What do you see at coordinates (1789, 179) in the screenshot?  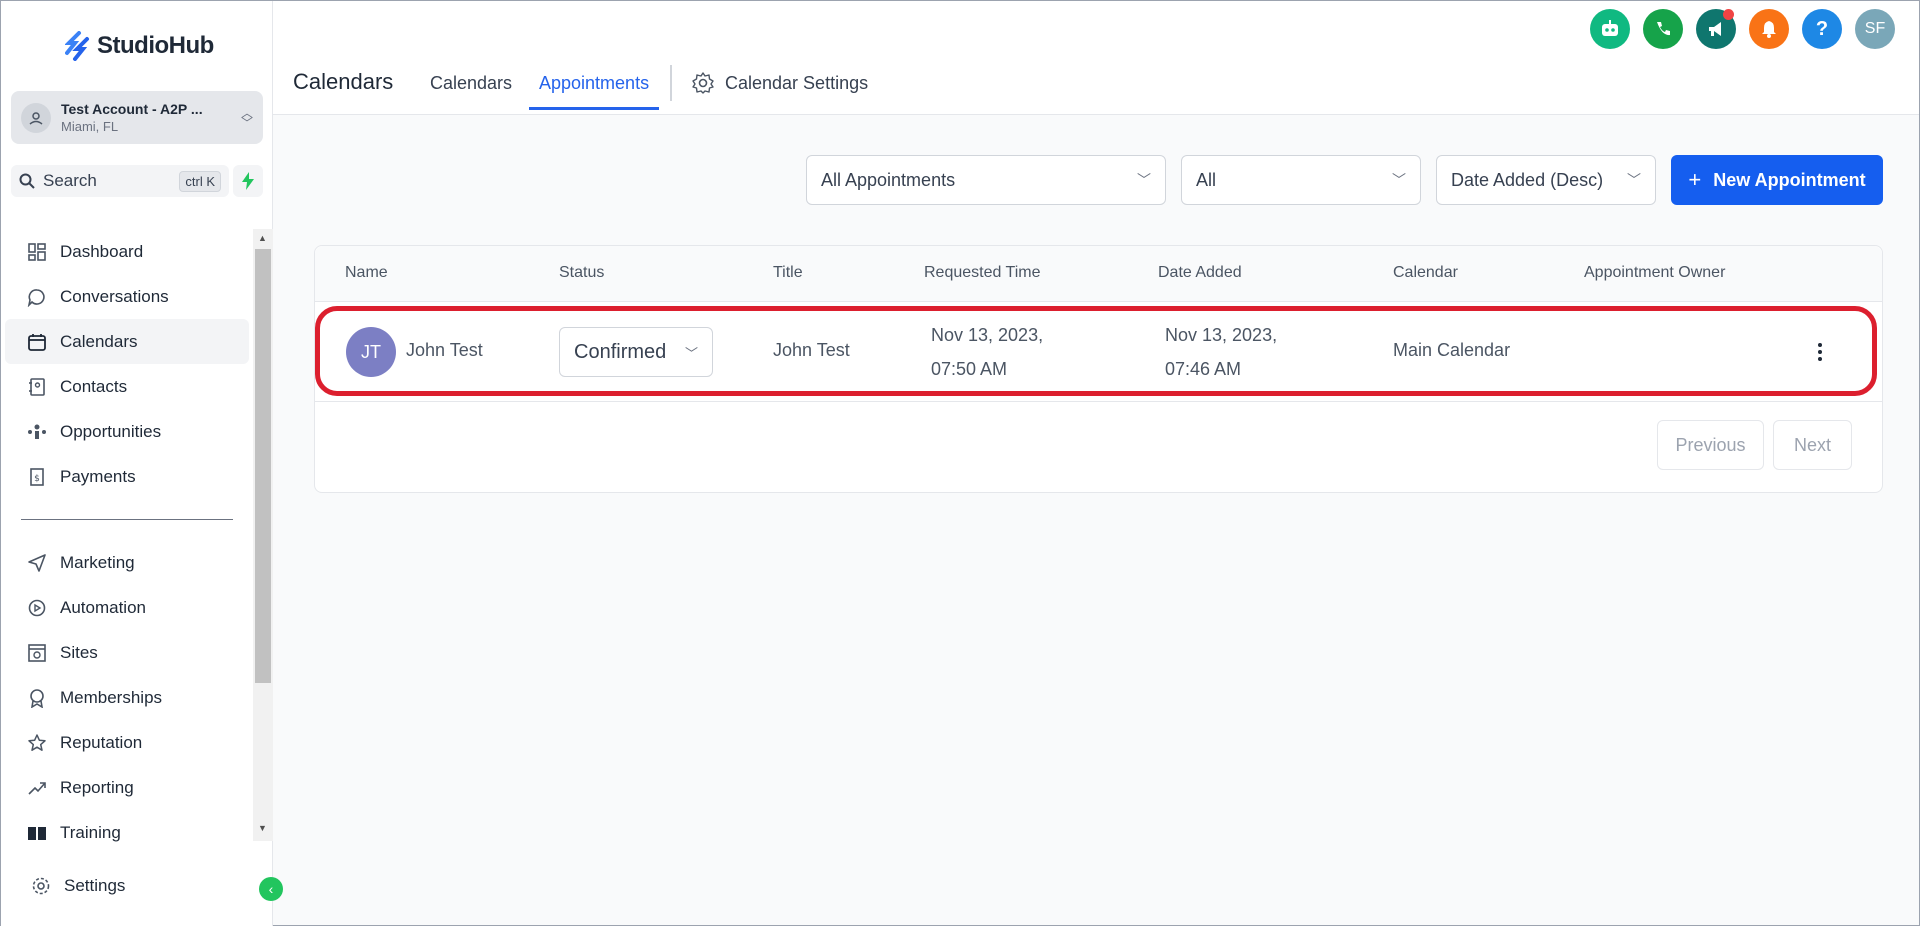 I see `button-label: New Appointment` at bounding box center [1789, 179].